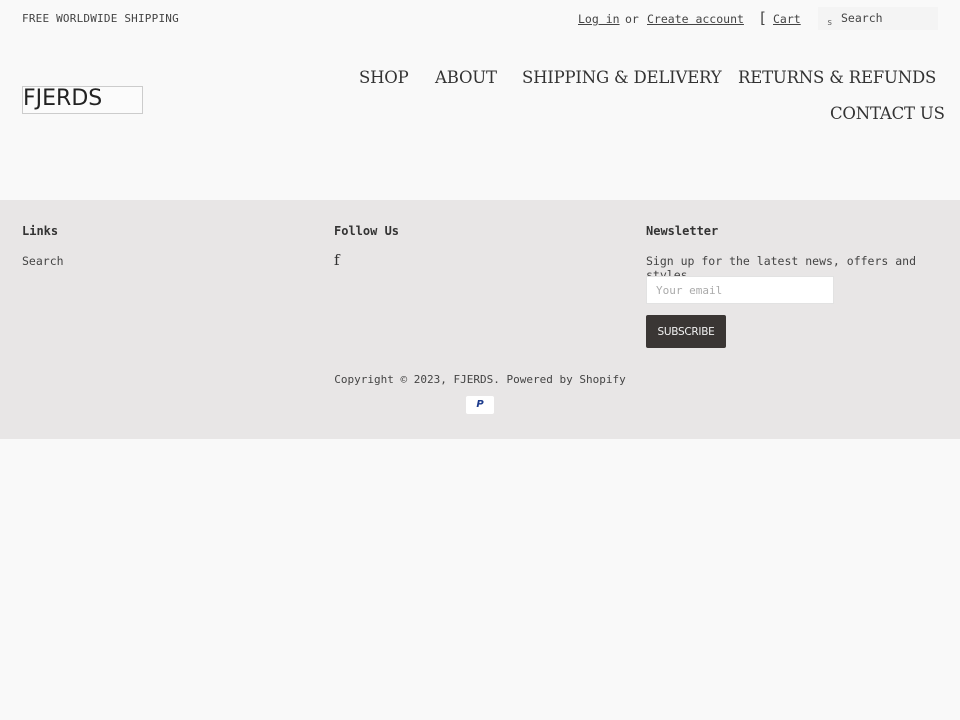  I want to click on copyright-brand-link: FJERDS, so click(474, 379).